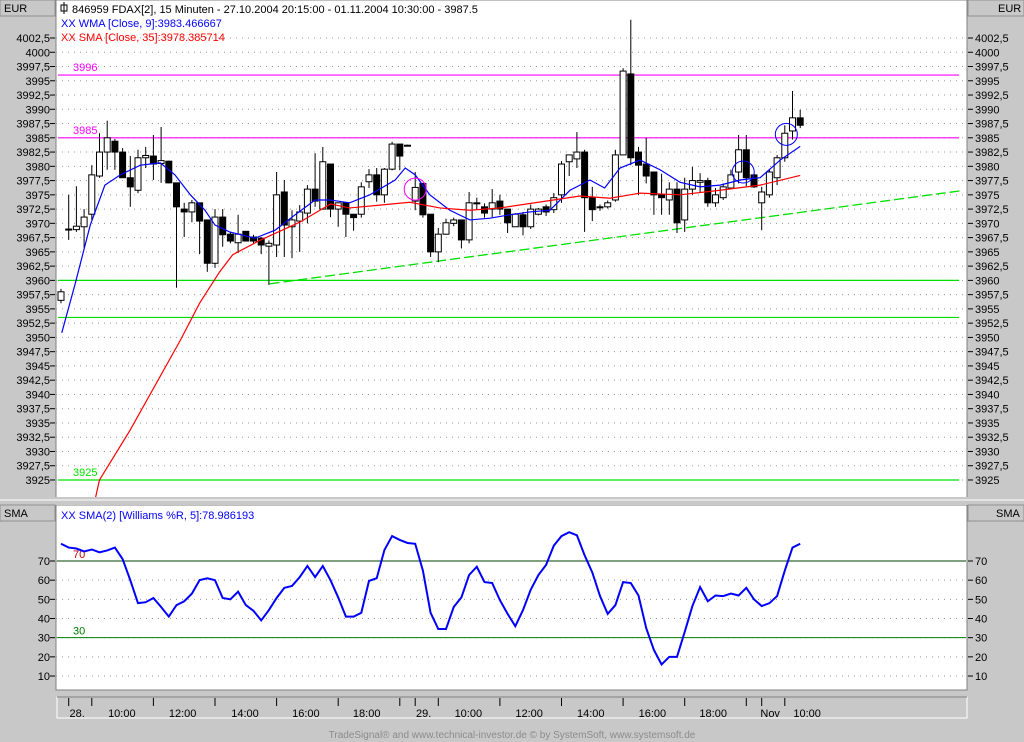  What do you see at coordinates (987, 452) in the screenshot?
I see `price-tick-label-right: 3930` at bounding box center [987, 452].